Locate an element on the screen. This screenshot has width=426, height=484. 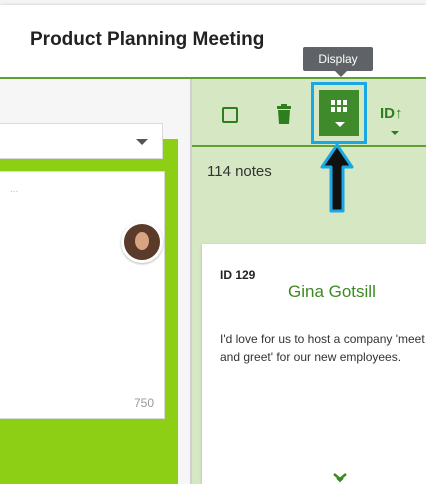
char-count: 750 is located at coordinates (143, 403).